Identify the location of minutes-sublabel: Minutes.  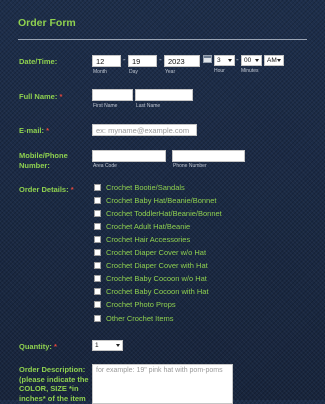
(250, 71).